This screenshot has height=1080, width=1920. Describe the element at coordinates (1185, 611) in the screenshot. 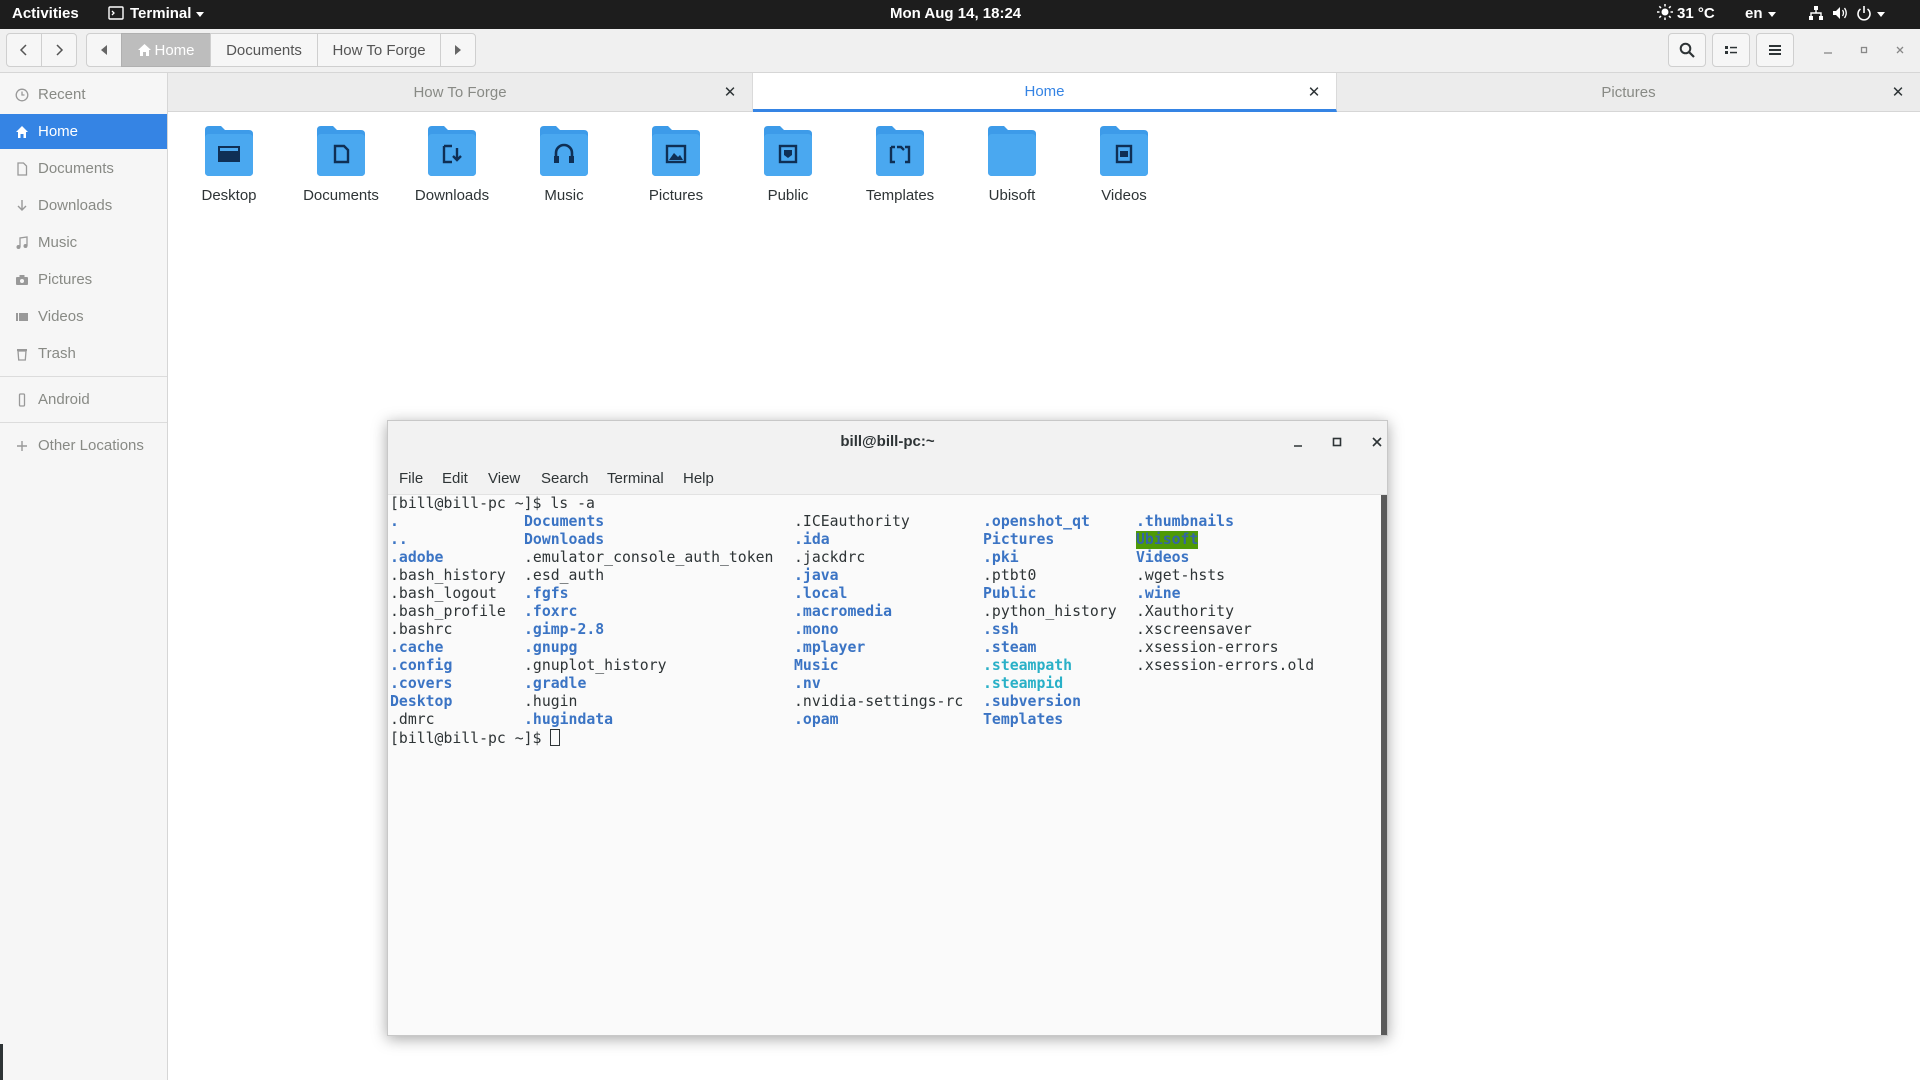

I see `ls-entry: .Xauthority` at that location.